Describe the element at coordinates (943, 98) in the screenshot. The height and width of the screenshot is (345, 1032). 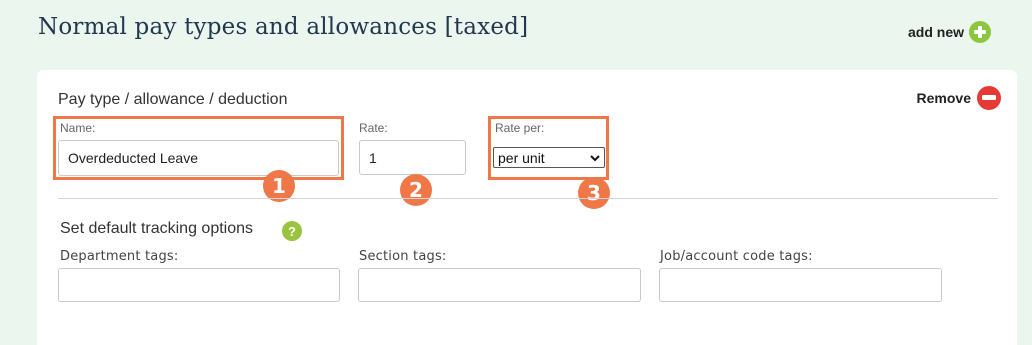
I see `remove-label: Remove` at that location.